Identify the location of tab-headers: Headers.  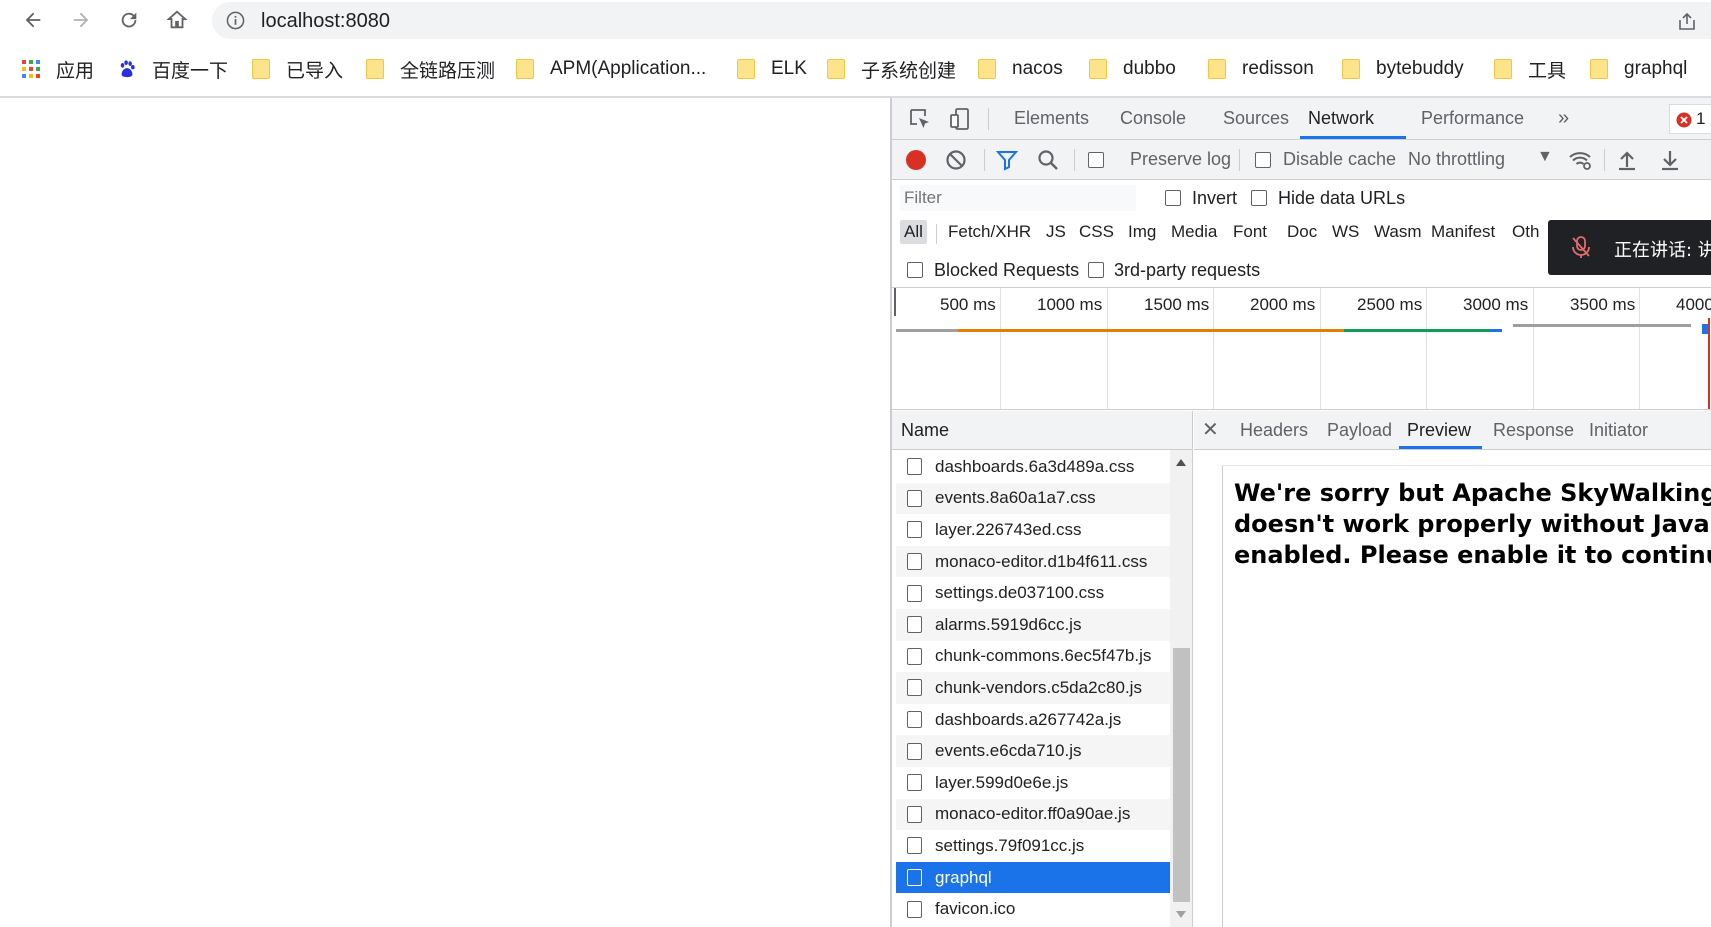
(1274, 430).